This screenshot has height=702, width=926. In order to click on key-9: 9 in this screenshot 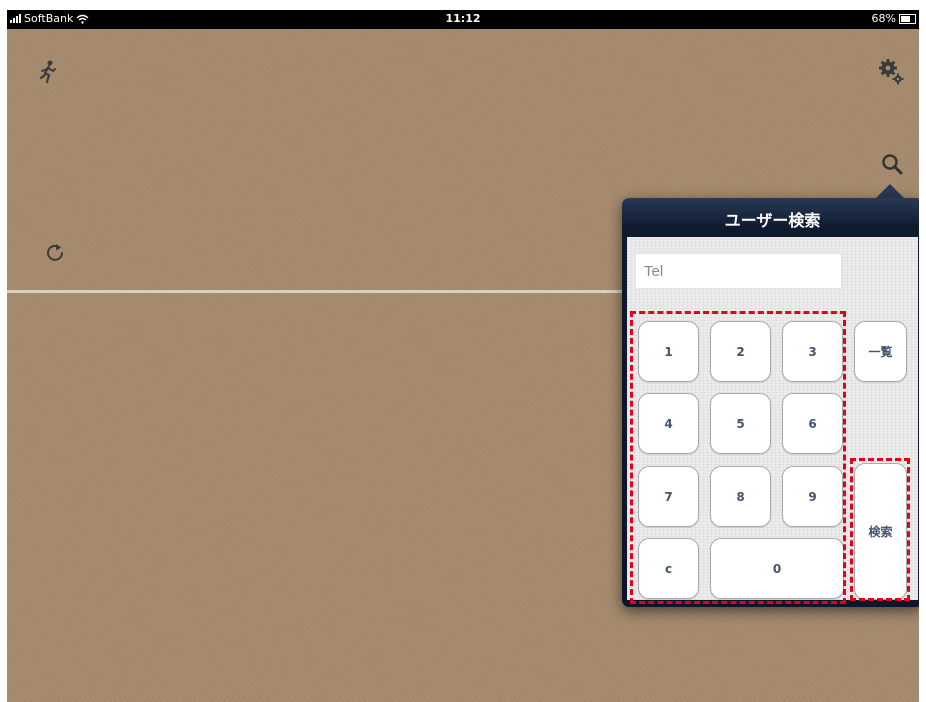, I will do `click(812, 496)`.